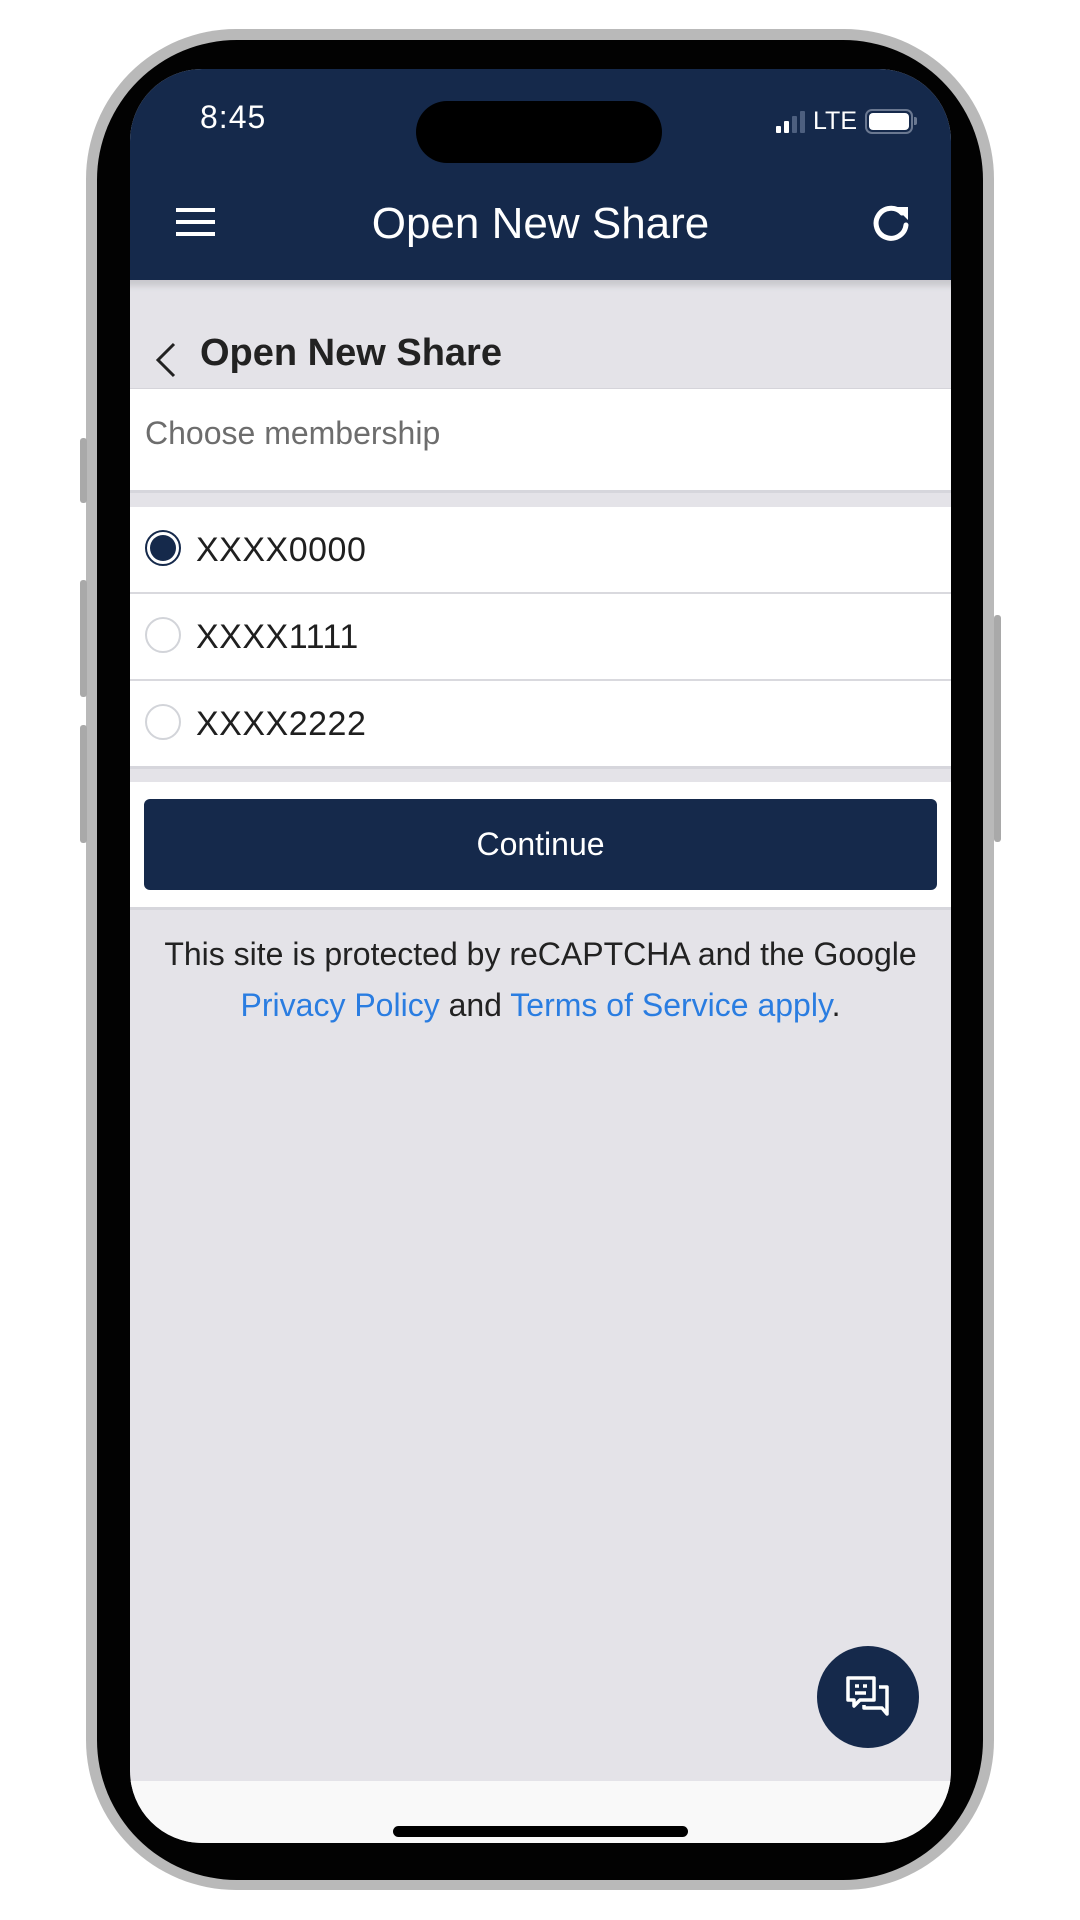  I want to click on membership-option: XXXX1111, so click(540, 637).